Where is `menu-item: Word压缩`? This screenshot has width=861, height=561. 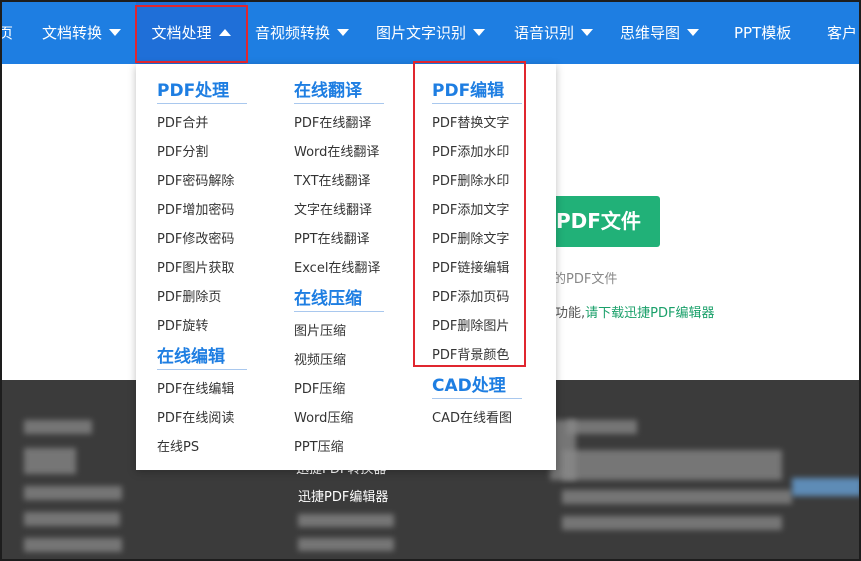 menu-item: Word压缩 is located at coordinates (323, 416).